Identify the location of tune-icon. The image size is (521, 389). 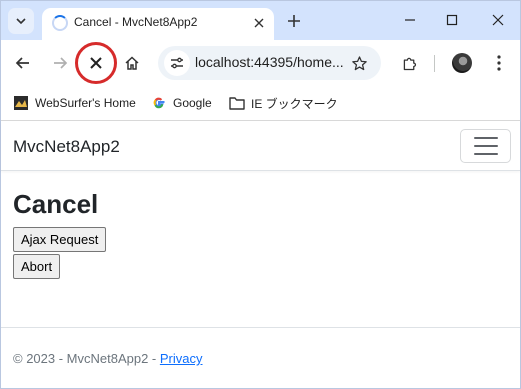
(177, 63).